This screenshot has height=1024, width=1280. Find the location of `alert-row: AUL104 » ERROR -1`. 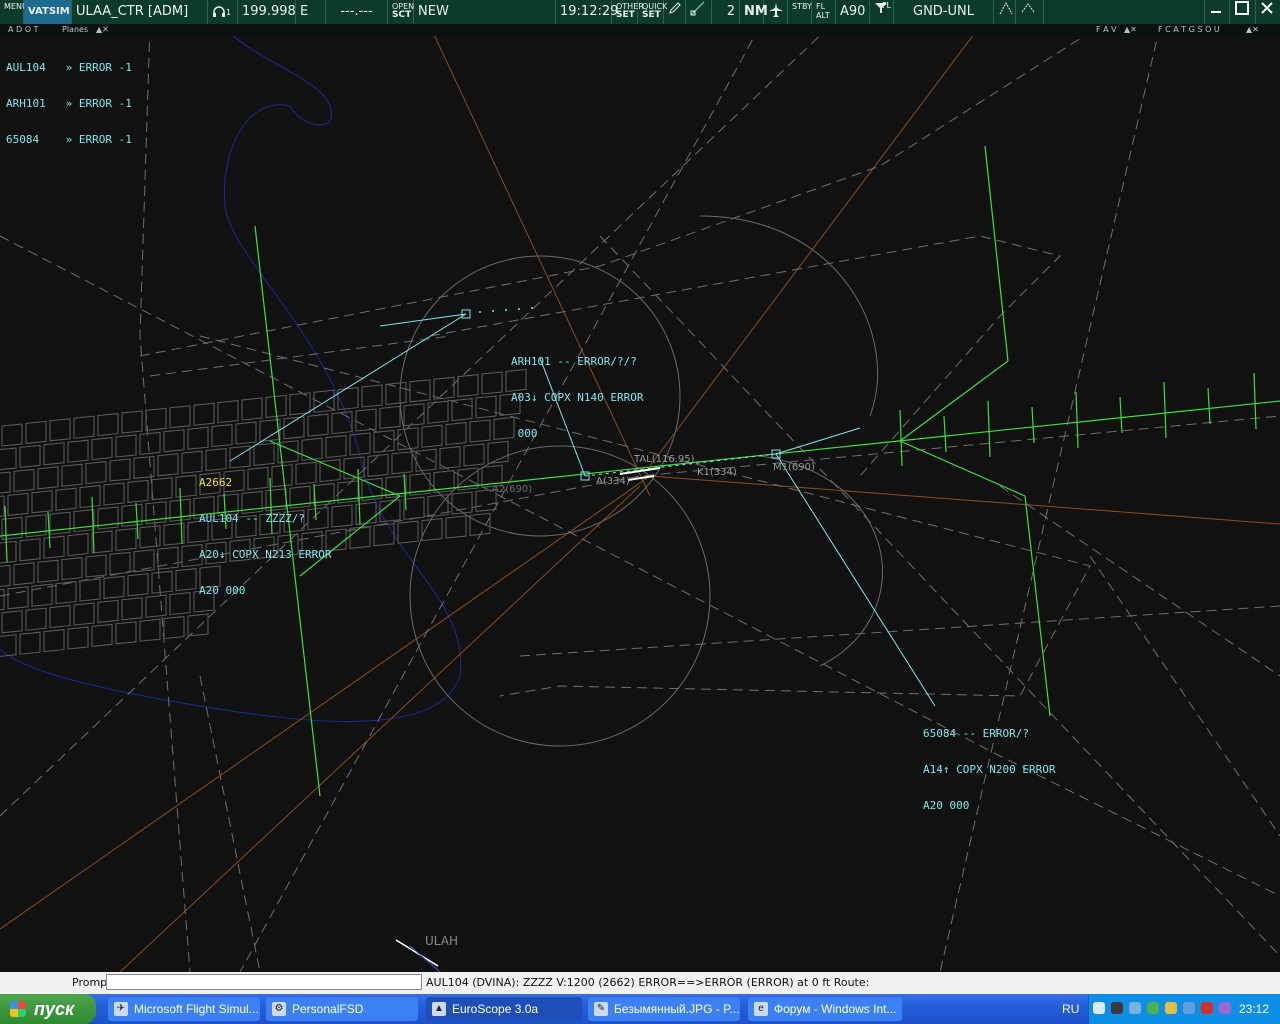

alert-row: AUL104 » ERROR -1 is located at coordinates (69, 68).